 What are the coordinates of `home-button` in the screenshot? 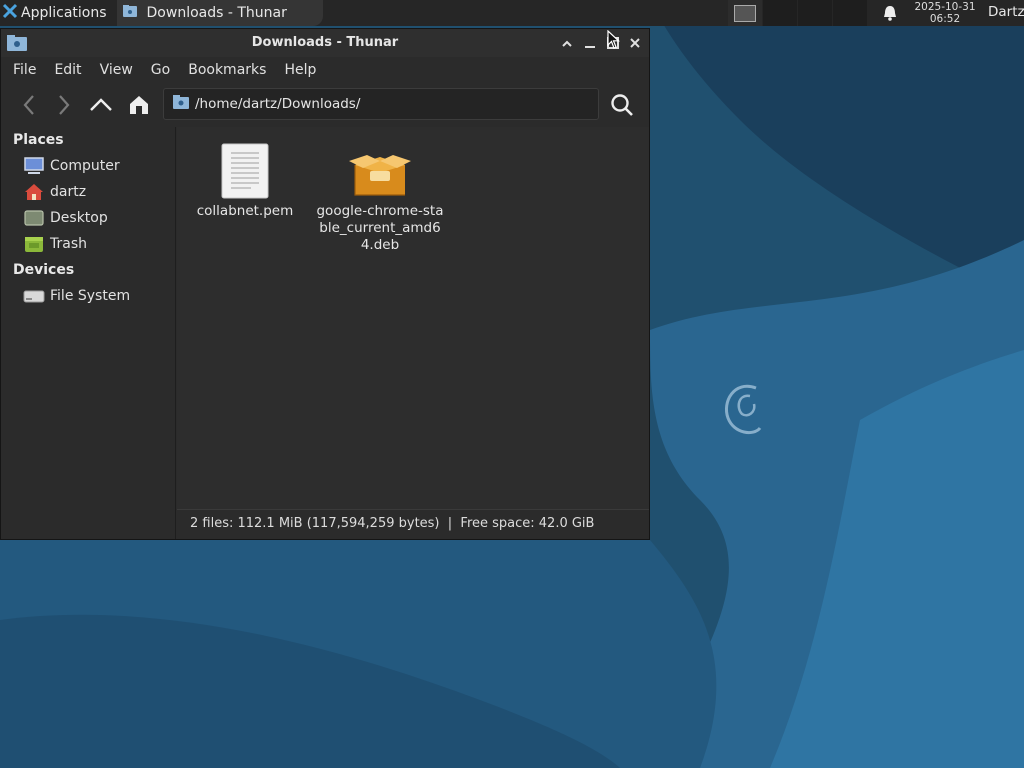 It's located at (139, 105).